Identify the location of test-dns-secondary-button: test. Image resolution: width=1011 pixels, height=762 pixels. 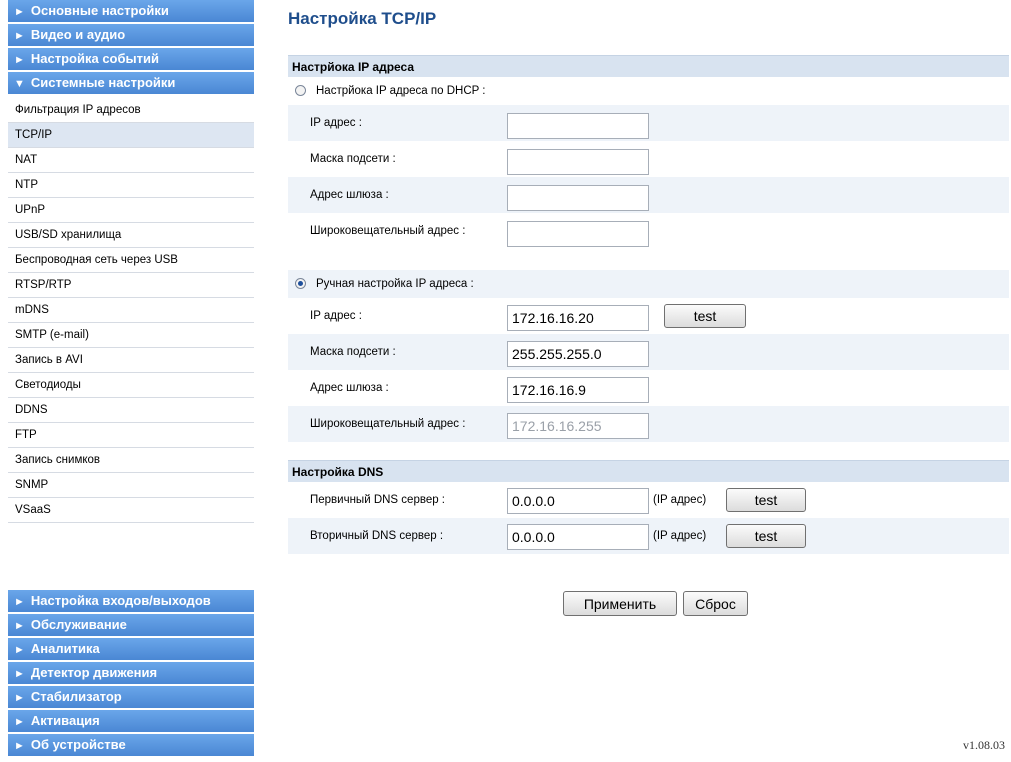
(766, 536).